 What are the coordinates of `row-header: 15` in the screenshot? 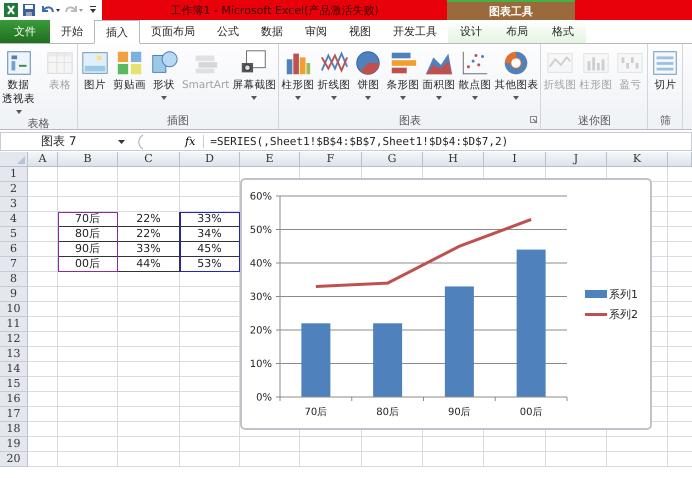 It's located at (14, 384).